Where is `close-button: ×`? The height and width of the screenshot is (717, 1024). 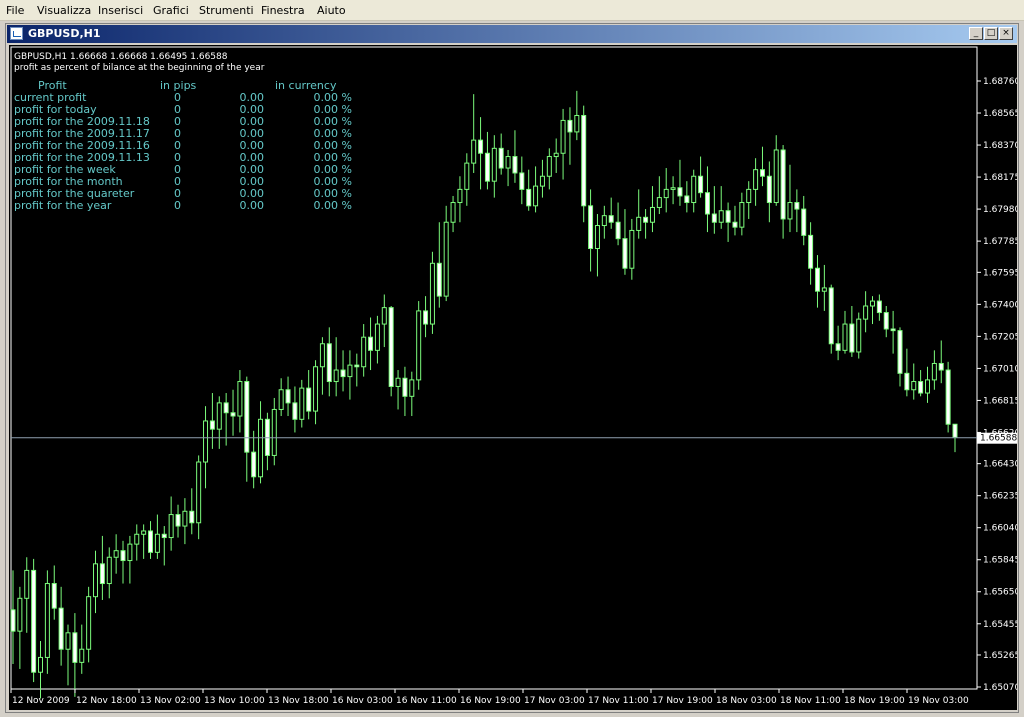
close-button: × is located at coordinates (1006, 33).